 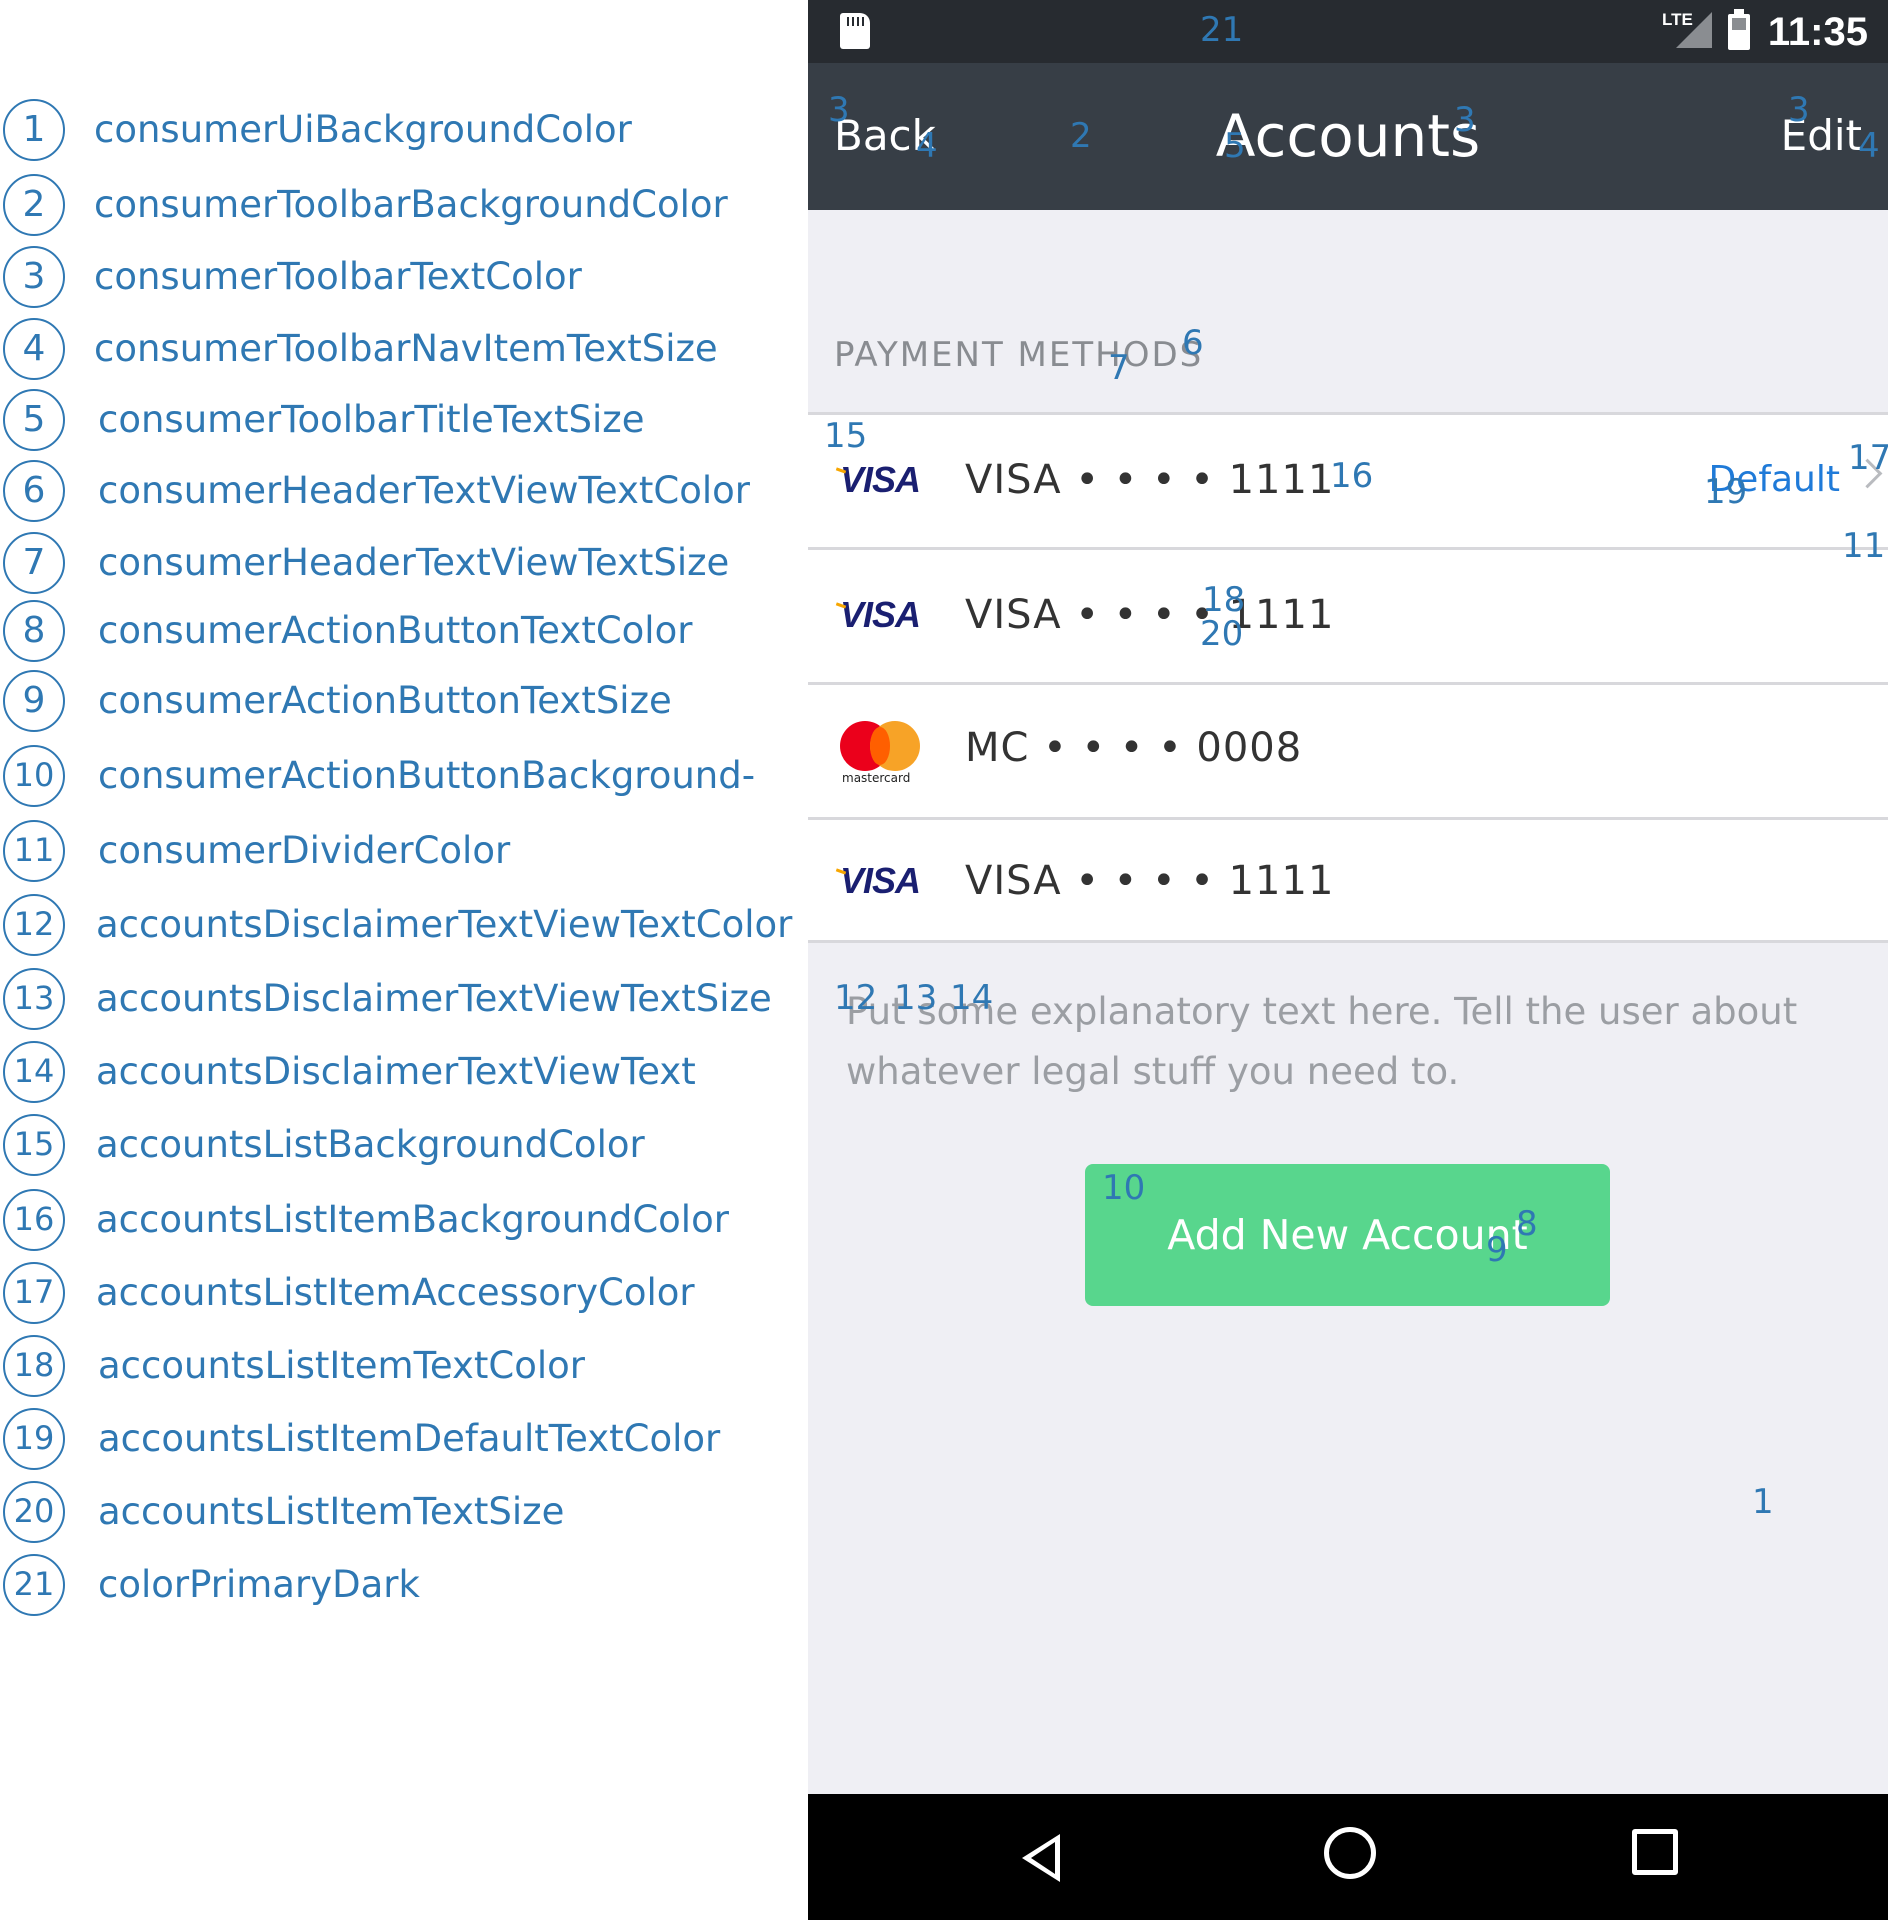 What do you see at coordinates (1019, 355) in the screenshot?
I see `section-header: PAYMENT METHODS` at bounding box center [1019, 355].